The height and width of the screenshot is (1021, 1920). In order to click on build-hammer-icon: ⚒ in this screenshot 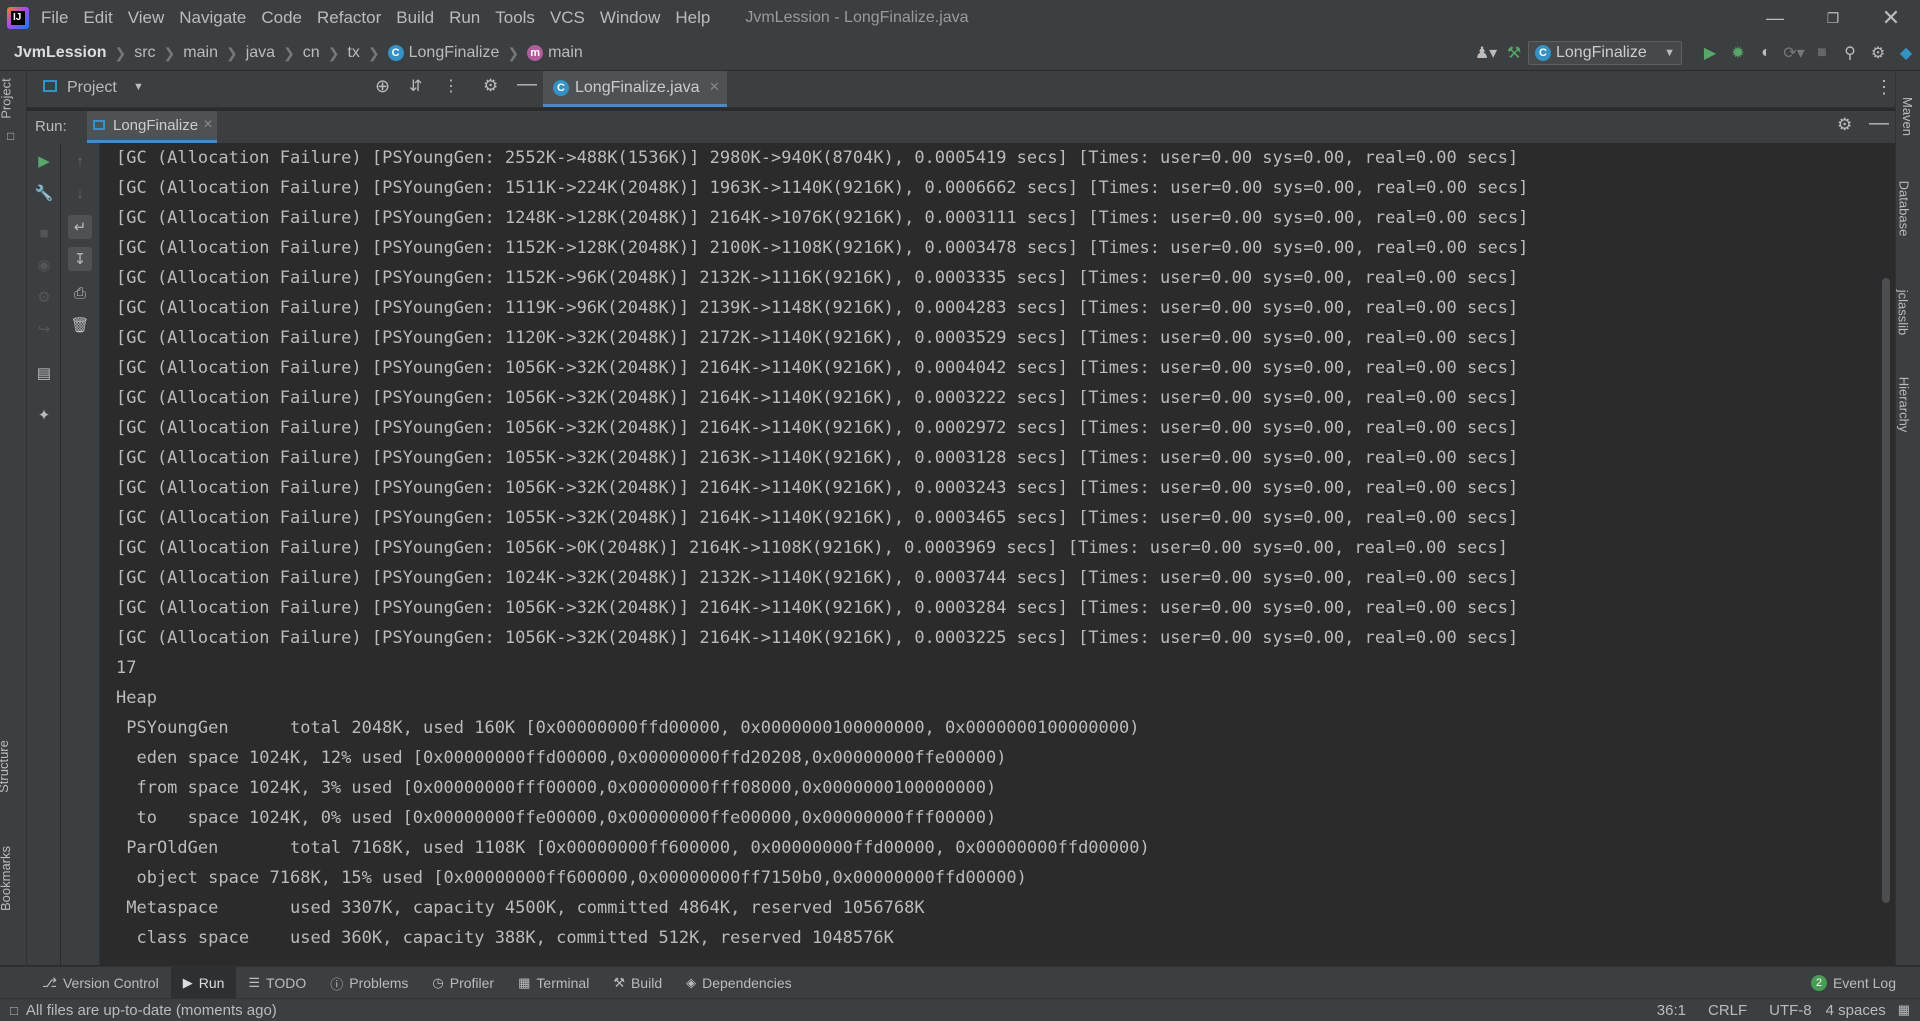, I will do `click(1514, 53)`.